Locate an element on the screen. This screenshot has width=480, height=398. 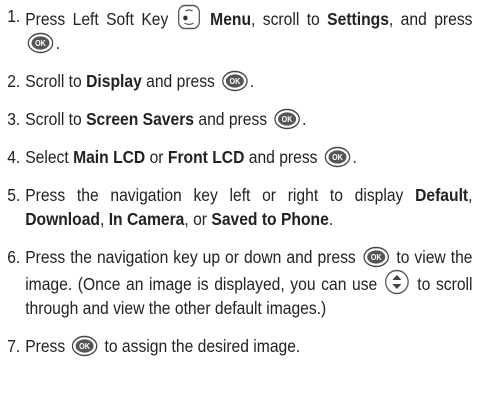
front-lcd-term: Front LCD is located at coordinates (206, 157).